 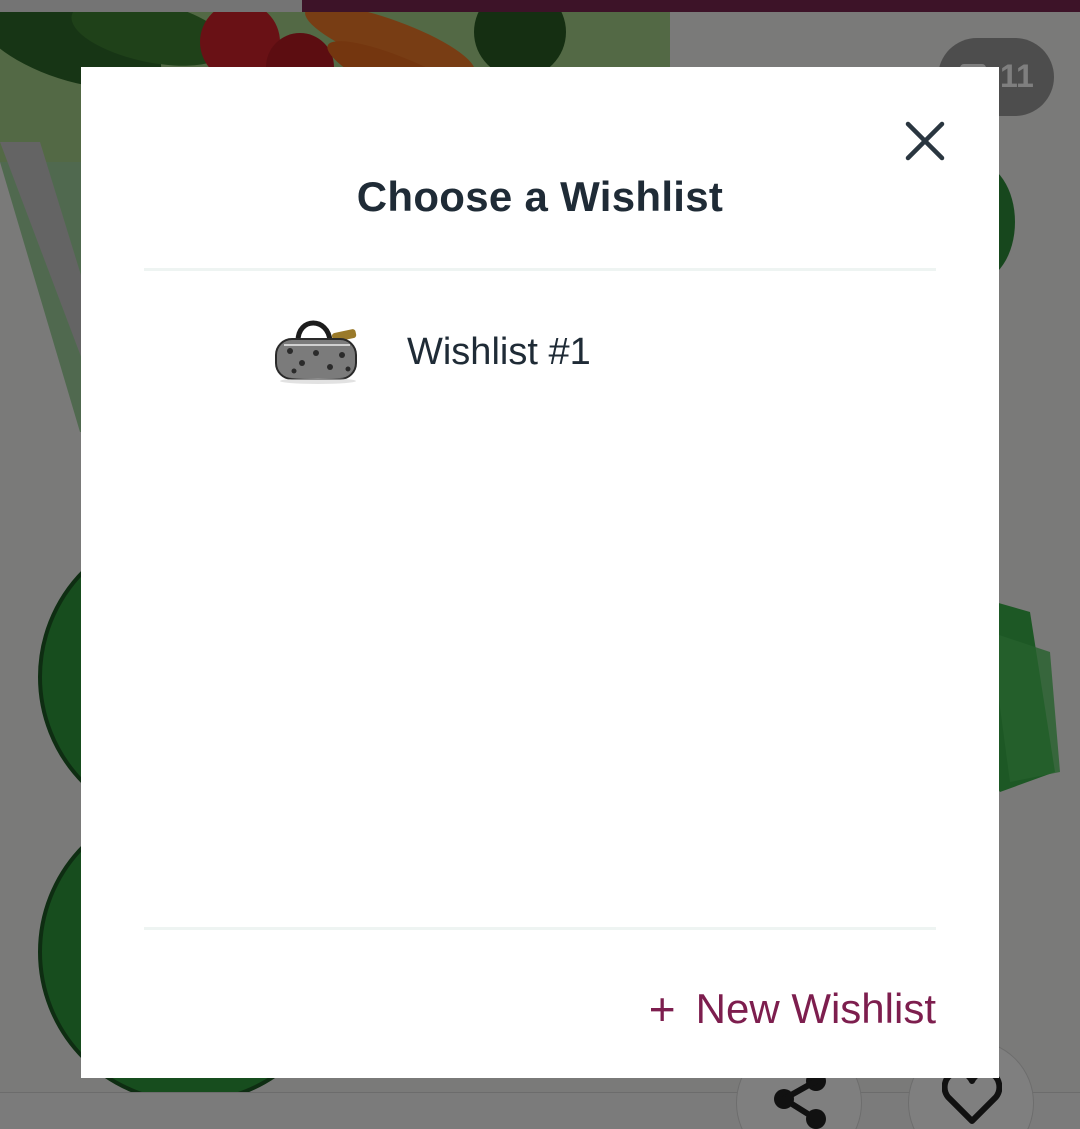 I want to click on close-icon, so click(x=925, y=141).